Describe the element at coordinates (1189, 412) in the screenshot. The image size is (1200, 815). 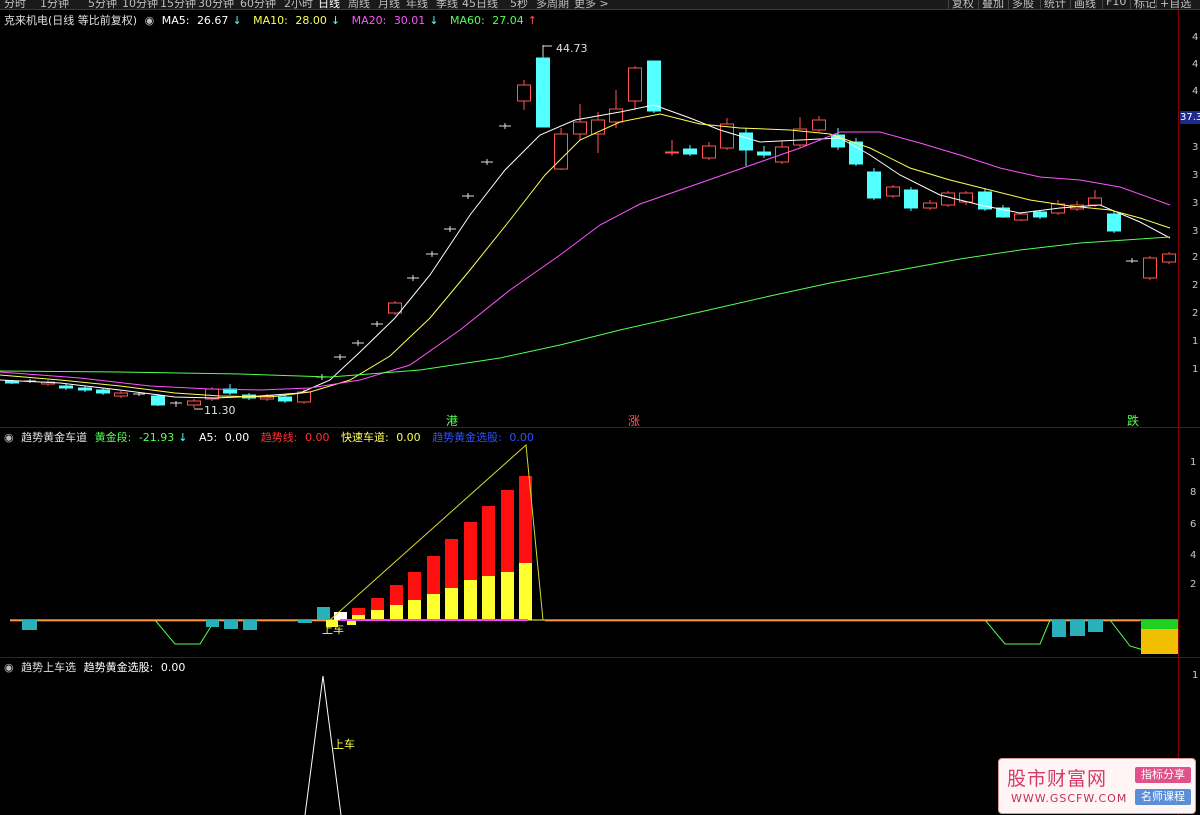
I see `price-axis` at that location.